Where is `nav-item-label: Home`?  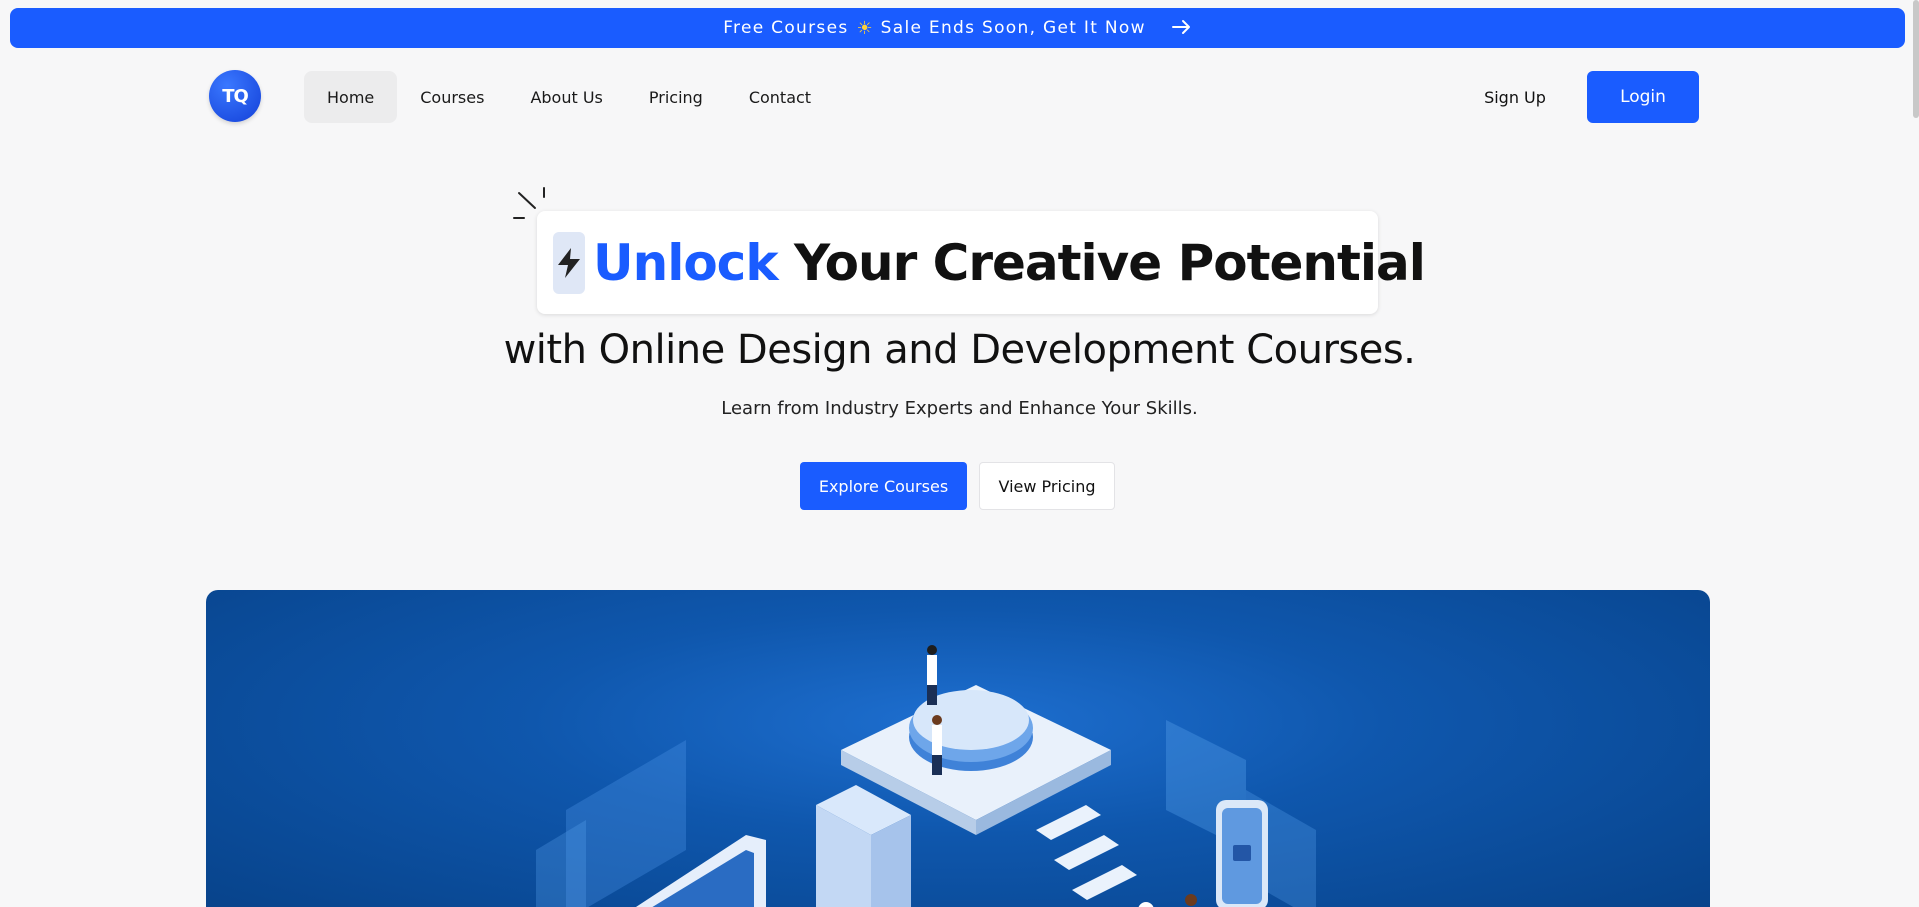
nav-item-label: Home is located at coordinates (351, 97).